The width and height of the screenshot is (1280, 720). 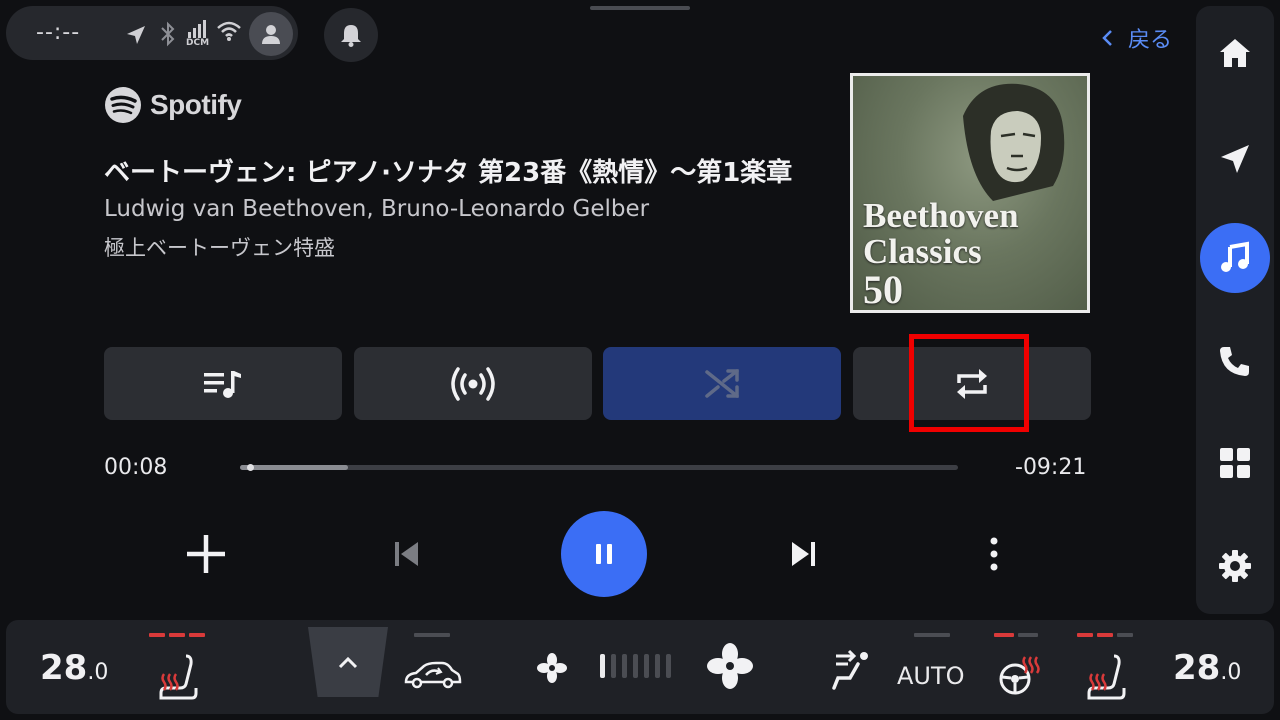 I want to click on grid-icon, so click(x=1235, y=463).